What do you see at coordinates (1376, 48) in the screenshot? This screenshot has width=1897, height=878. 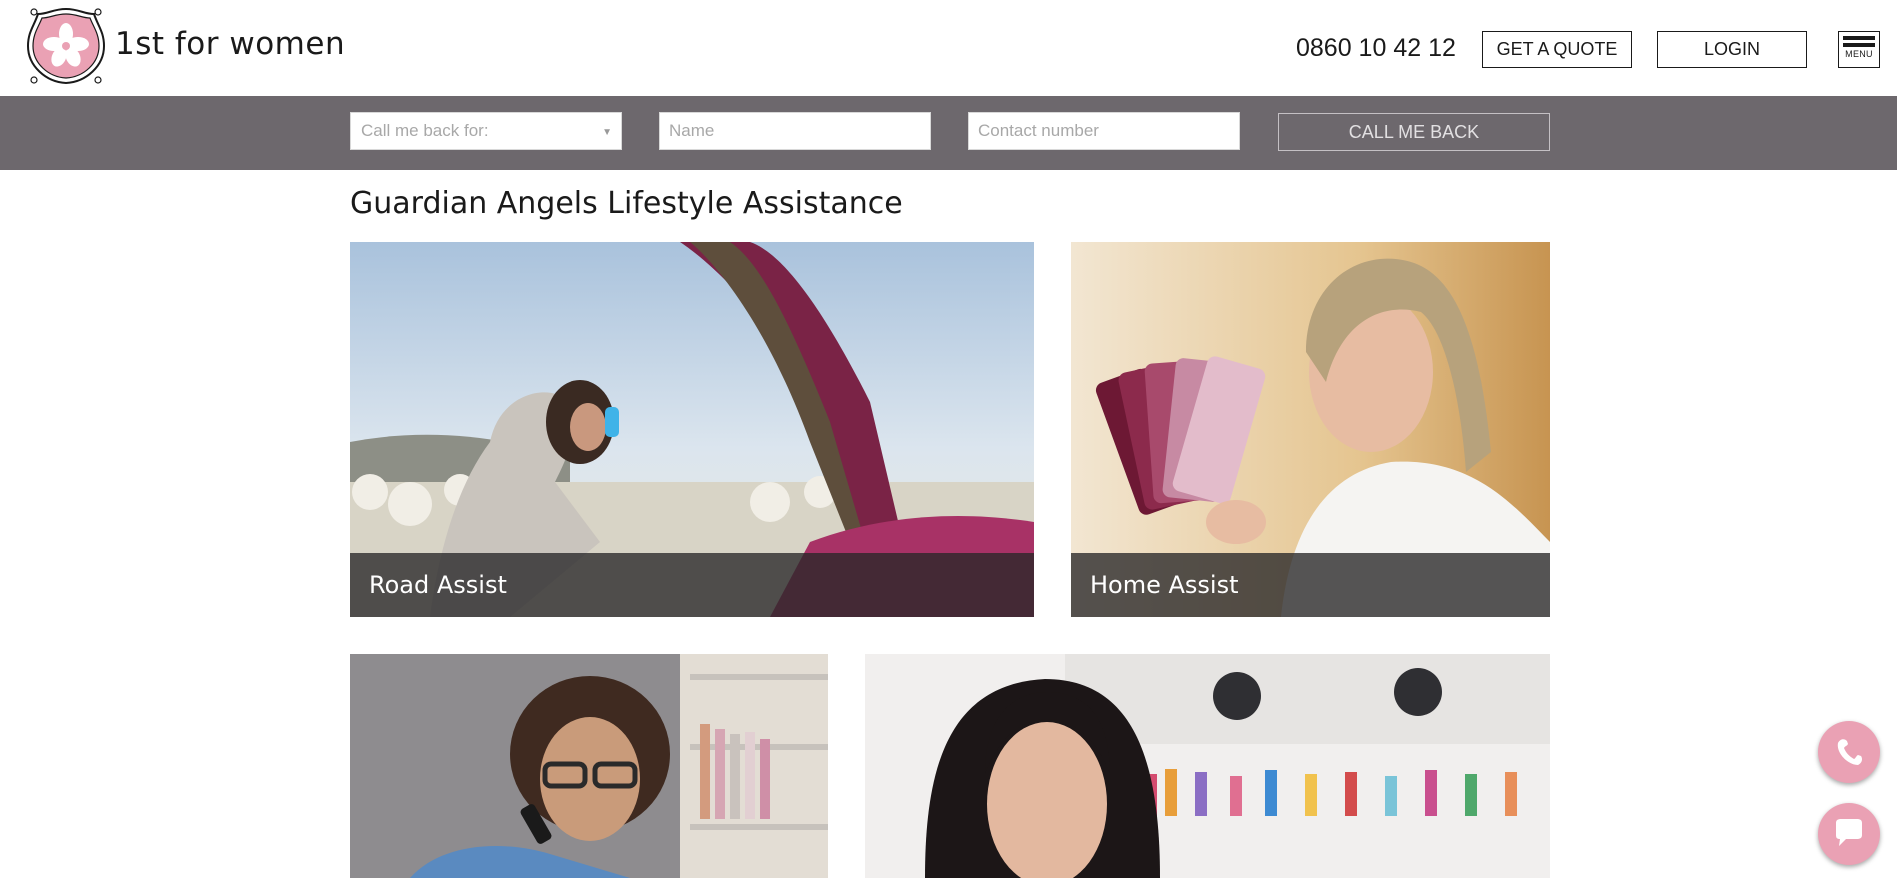 I see `phone-number: 0860 10 42 12` at bounding box center [1376, 48].